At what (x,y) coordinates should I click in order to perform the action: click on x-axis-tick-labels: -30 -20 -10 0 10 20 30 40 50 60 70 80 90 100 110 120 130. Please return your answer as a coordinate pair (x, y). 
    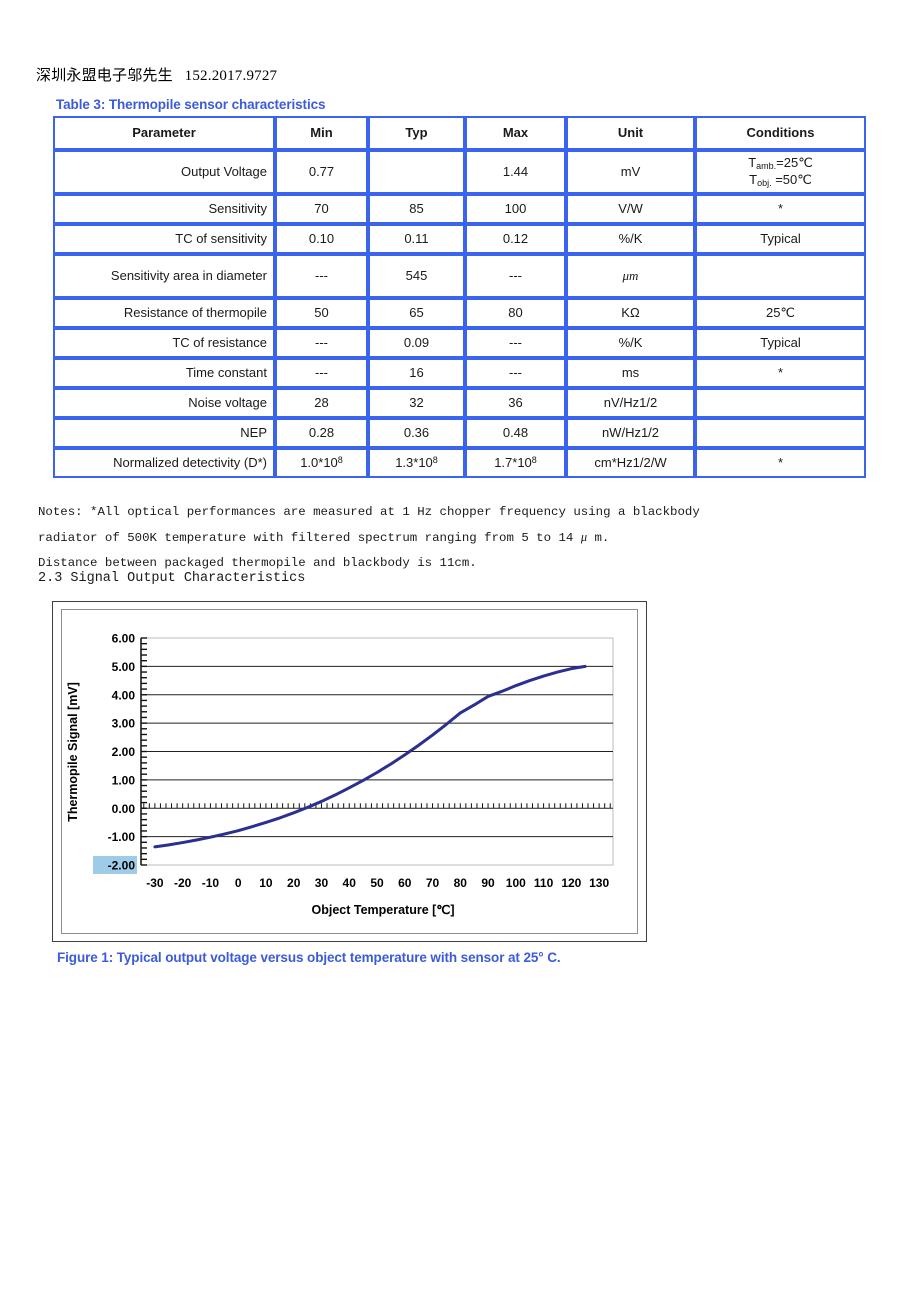
    Looking at the image, I should click on (377, 883).